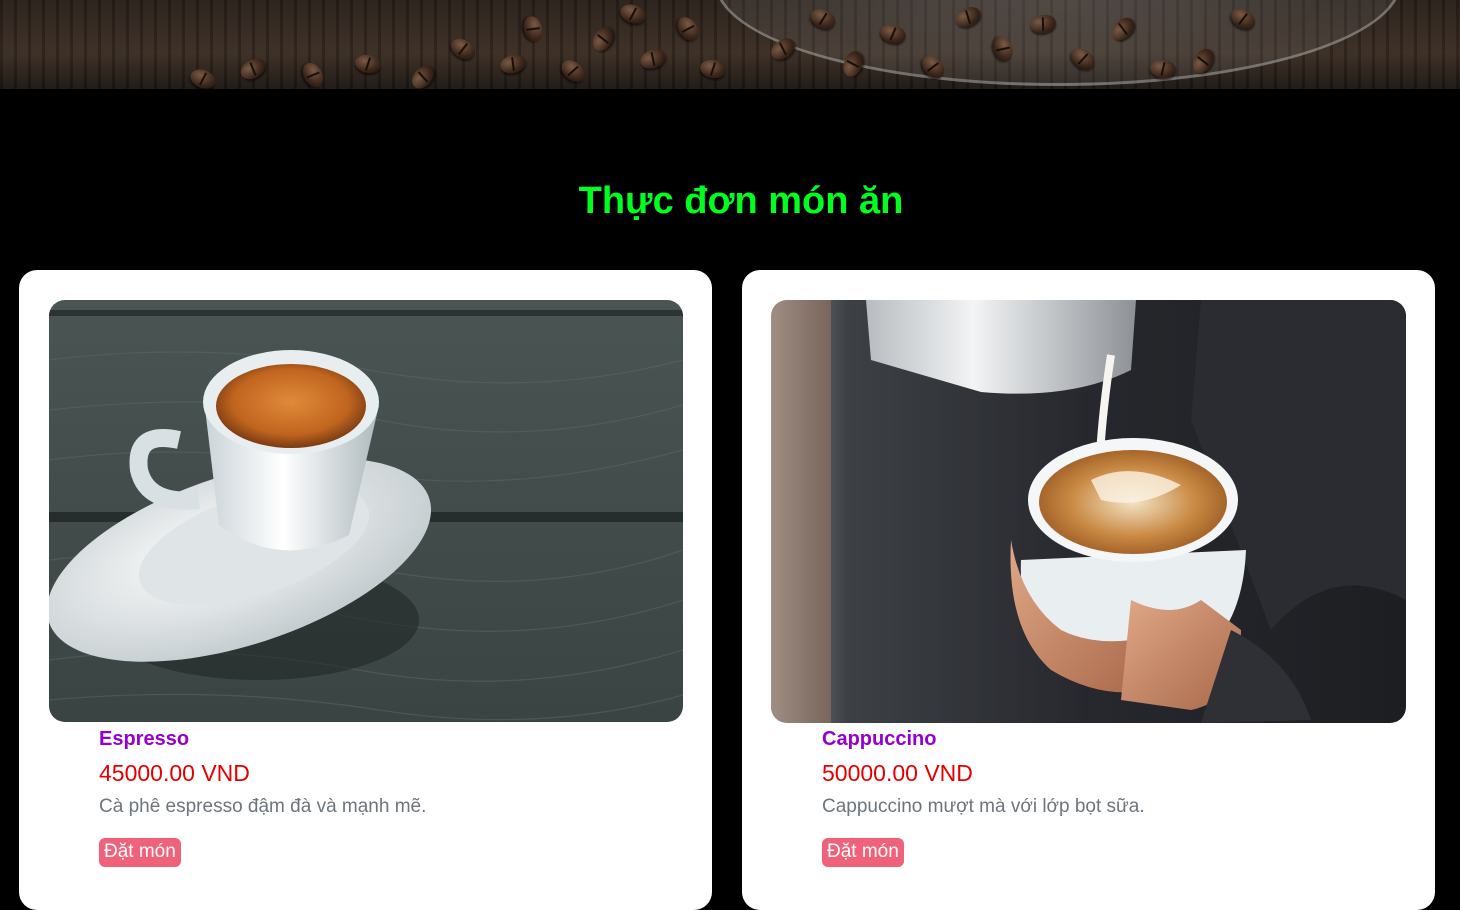 The image size is (1460, 910). I want to click on menu-item-description: Cà phê espresso đậm đà và mạnh mẽ., so click(263, 806).